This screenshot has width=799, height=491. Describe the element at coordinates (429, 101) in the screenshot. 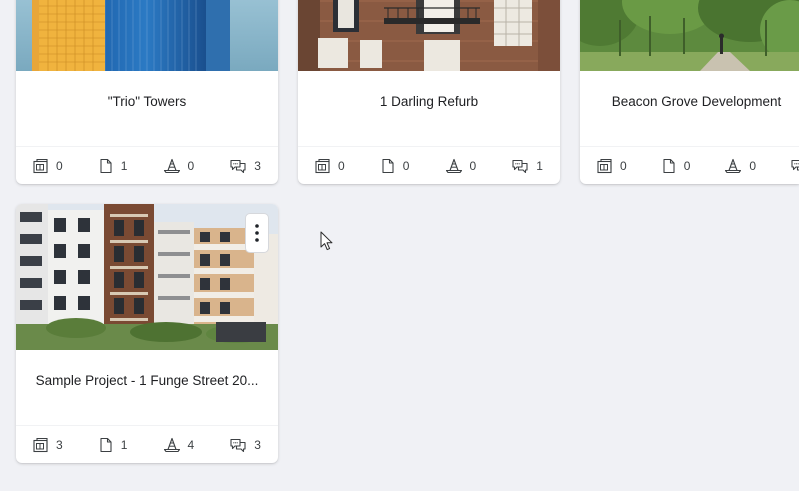

I see `project-title: 1 Darling Refurb` at that location.